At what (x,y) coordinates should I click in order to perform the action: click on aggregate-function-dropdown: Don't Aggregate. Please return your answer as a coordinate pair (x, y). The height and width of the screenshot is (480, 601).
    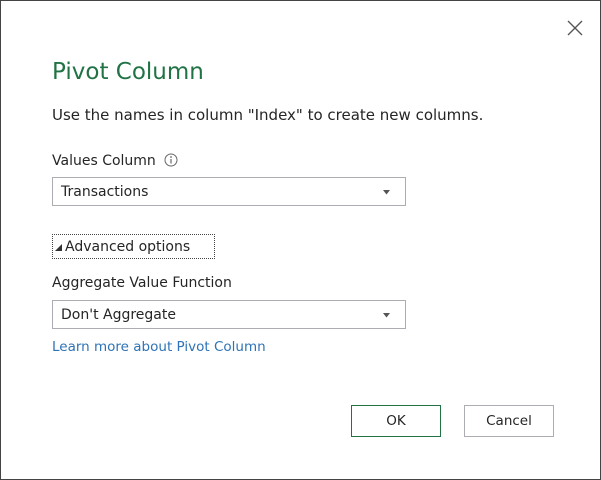
    Looking at the image, I should click on (229, 314).